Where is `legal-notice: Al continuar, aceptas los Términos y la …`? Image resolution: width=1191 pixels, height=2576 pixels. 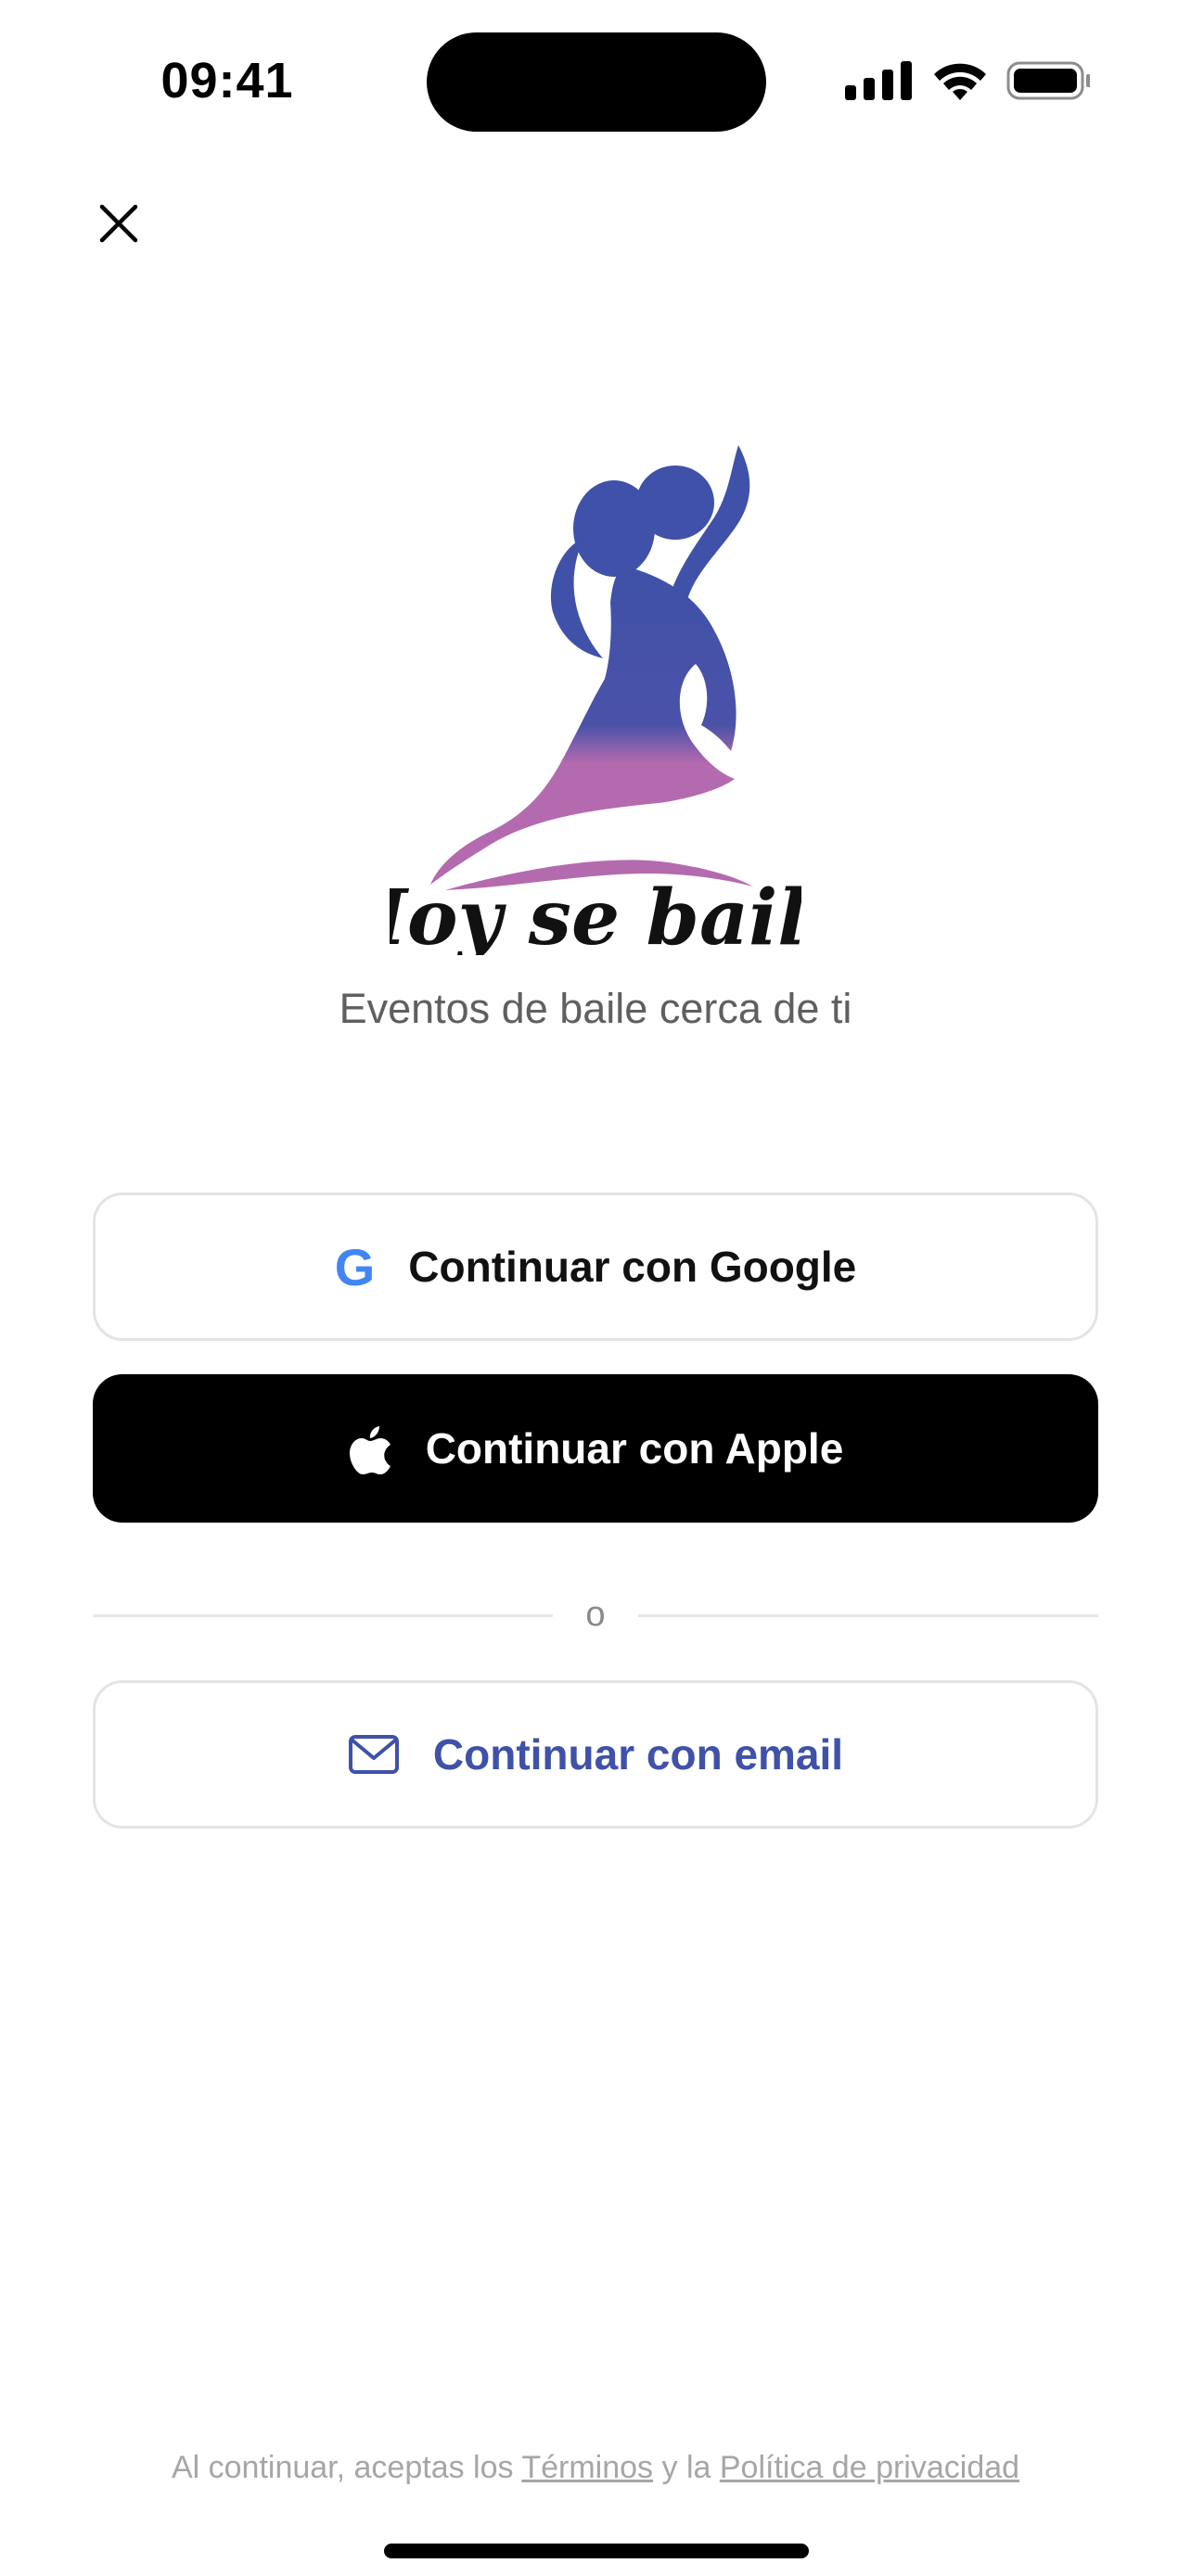
legal-notice: Al continuar, aceptas los Términos y la … is located at coordinates (595, 2468).